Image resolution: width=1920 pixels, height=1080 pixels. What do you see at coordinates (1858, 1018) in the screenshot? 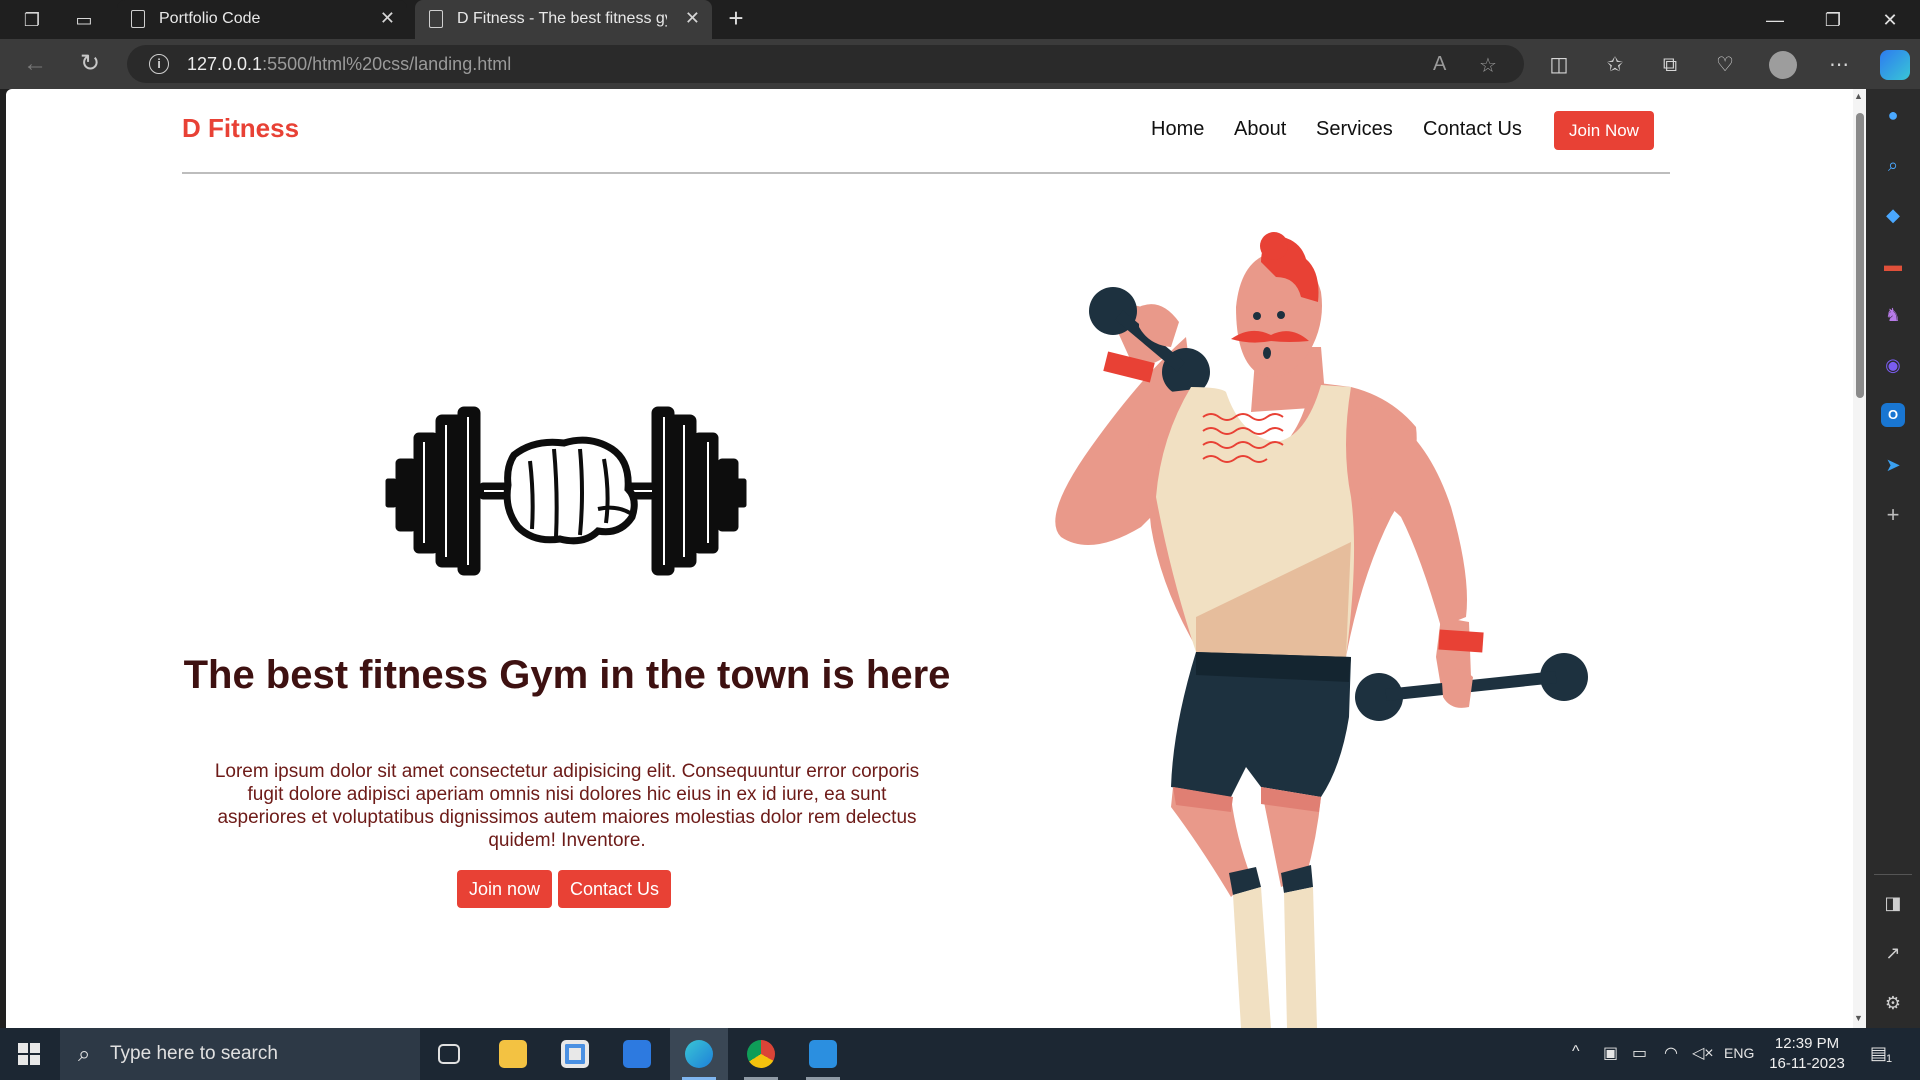
I see `scroll-down-icon: ▼` at bounding box center [1858, 1018].